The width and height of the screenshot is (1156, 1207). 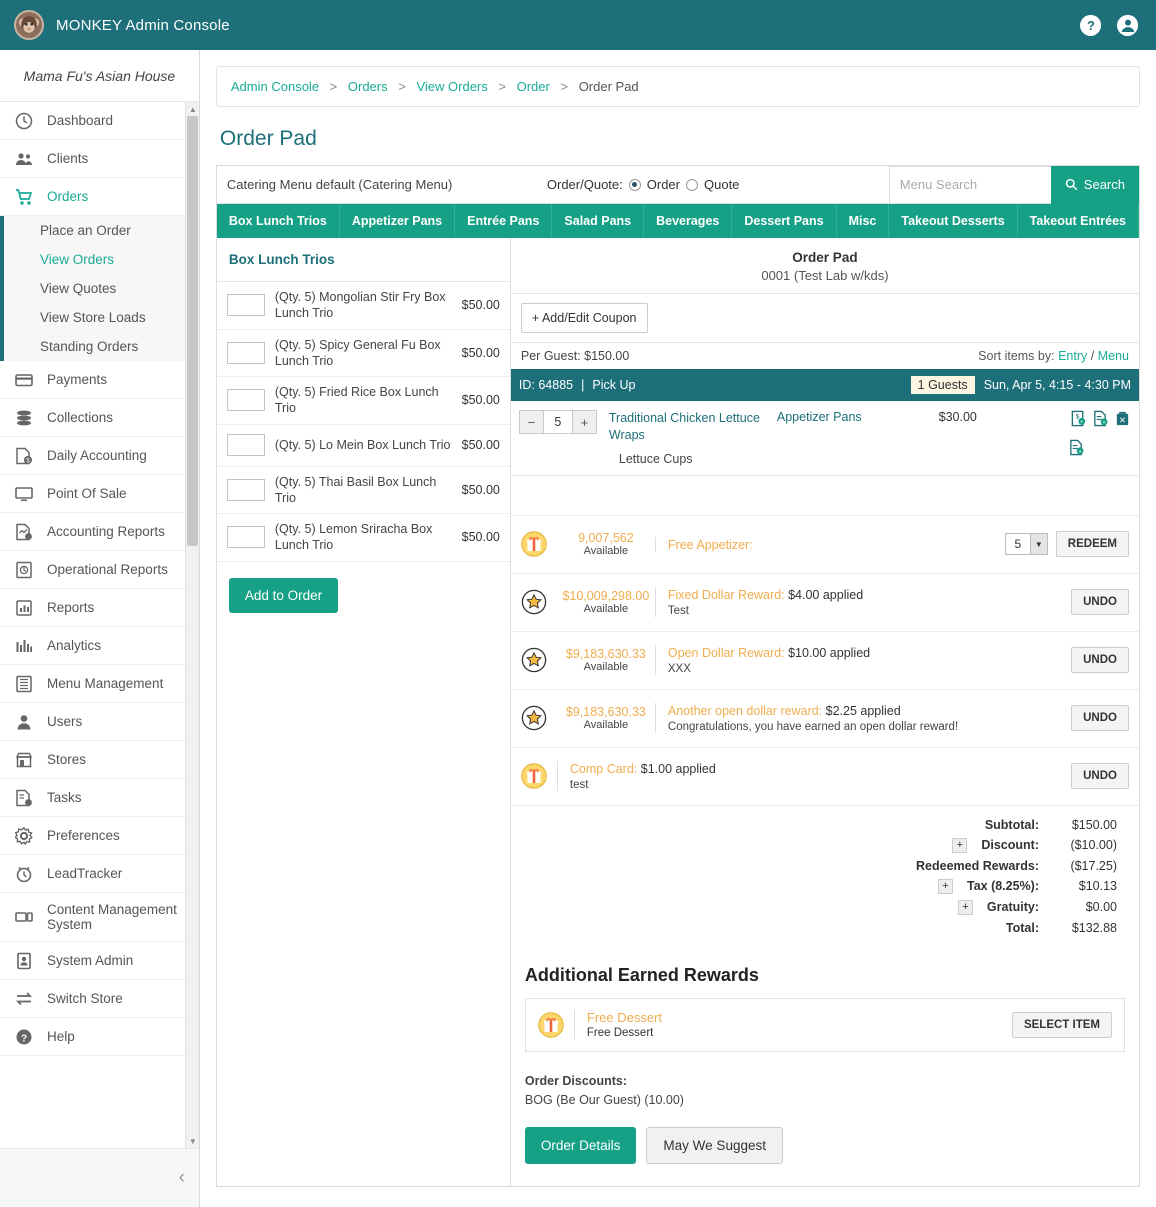 What do you see at coordinates (1072, 356) in the screenshot?
I see `sort-by-entry: Entry` at bounding box center [1072, 356].